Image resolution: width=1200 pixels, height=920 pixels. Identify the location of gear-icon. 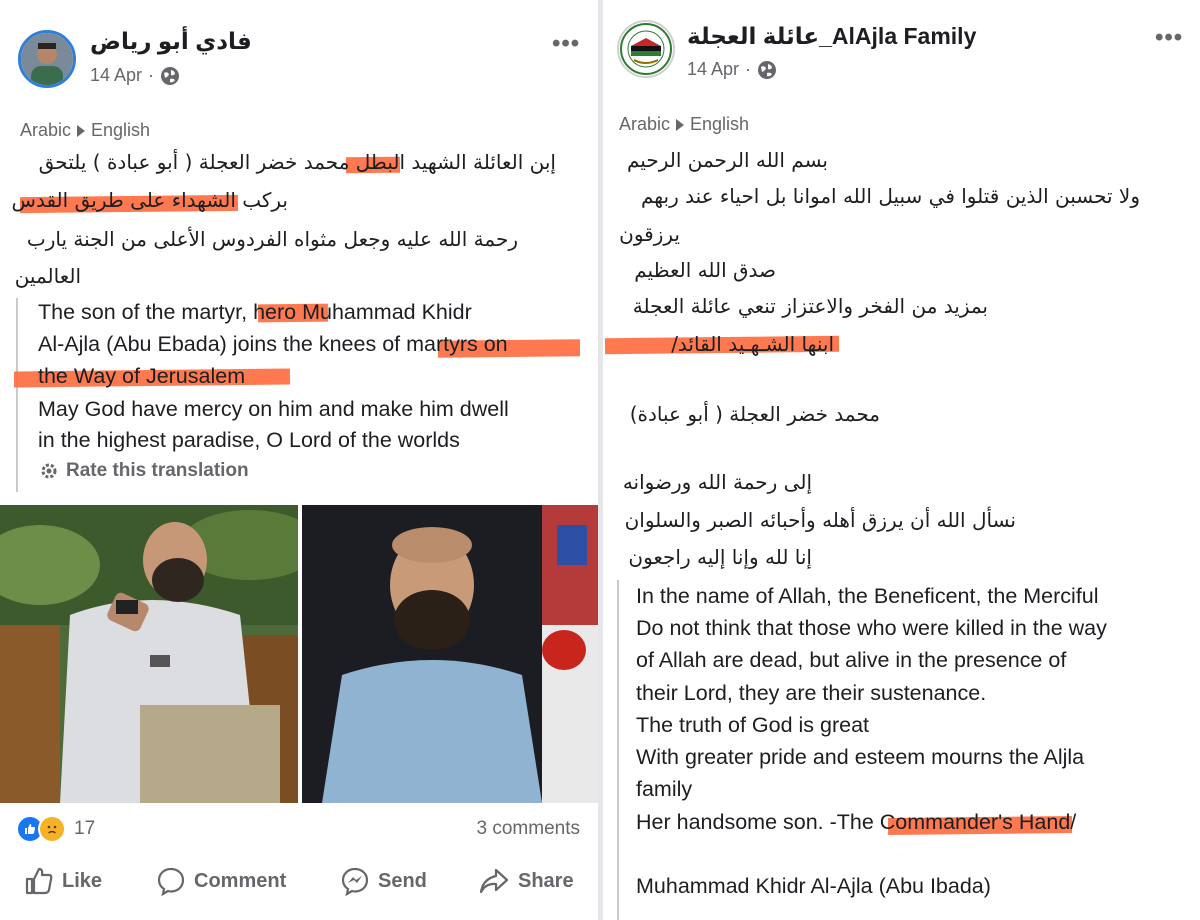
(49, 471).